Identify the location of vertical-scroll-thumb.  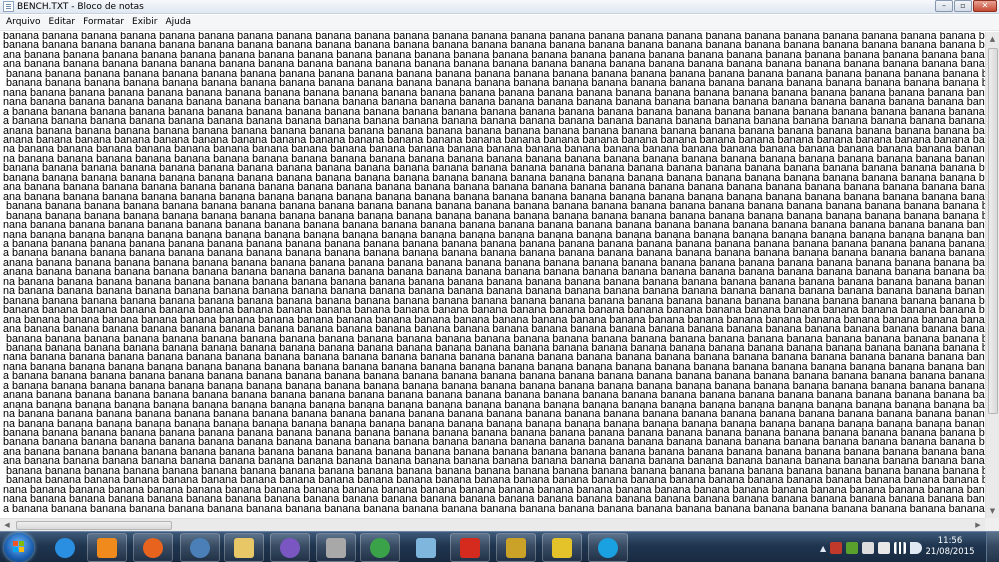
(993, 231).